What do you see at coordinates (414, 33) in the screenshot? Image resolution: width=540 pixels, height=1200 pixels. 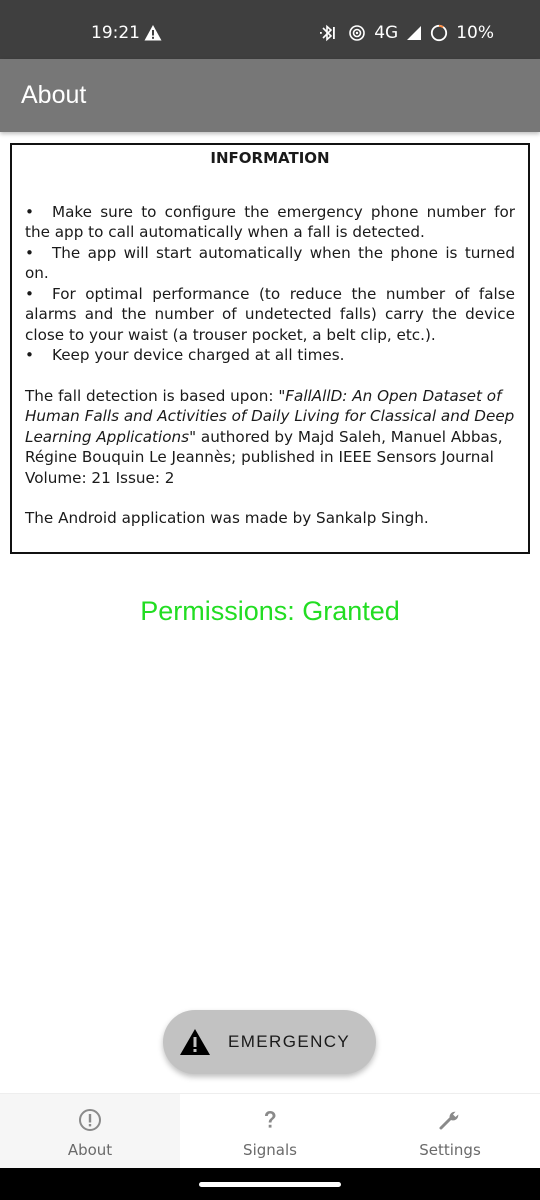 I see `signal-icon` at bounding box center [414, 33].